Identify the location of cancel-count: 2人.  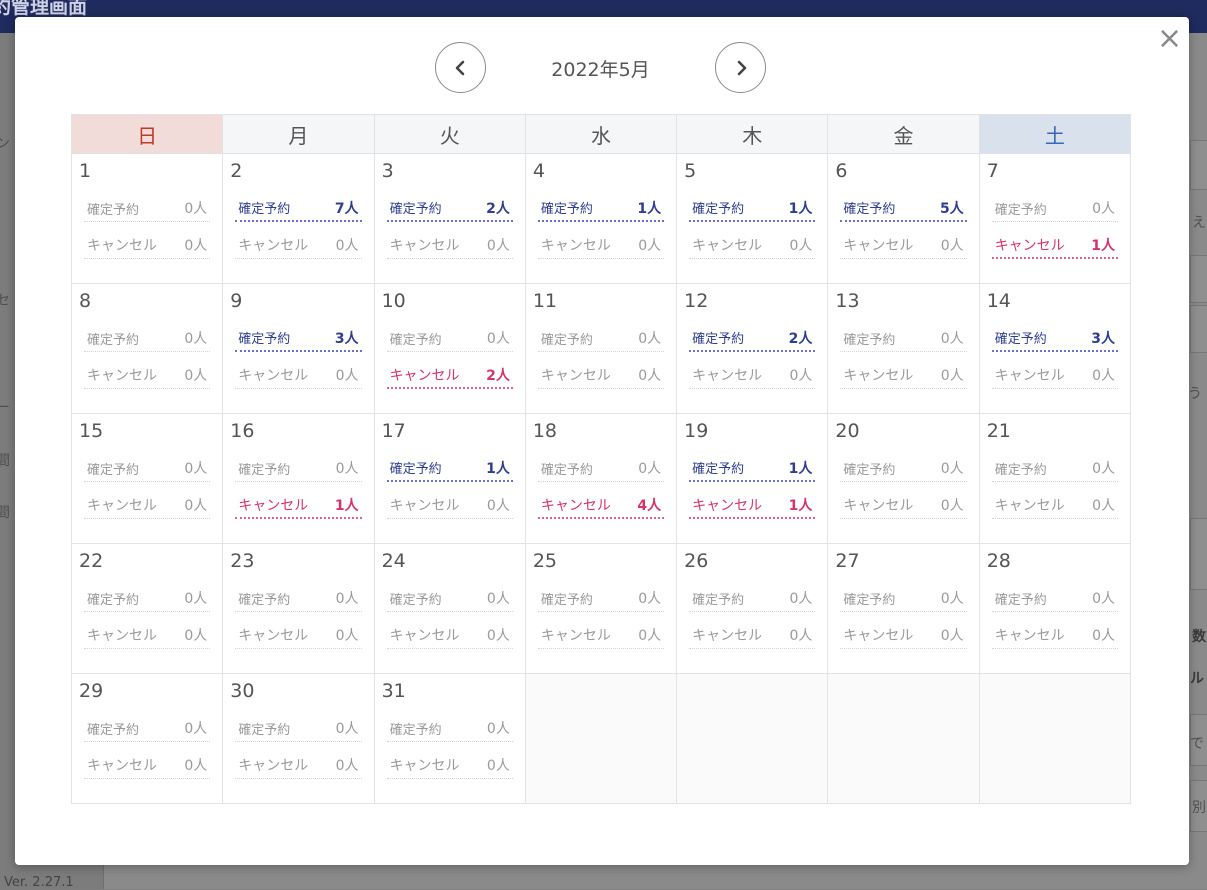
(498, 375).